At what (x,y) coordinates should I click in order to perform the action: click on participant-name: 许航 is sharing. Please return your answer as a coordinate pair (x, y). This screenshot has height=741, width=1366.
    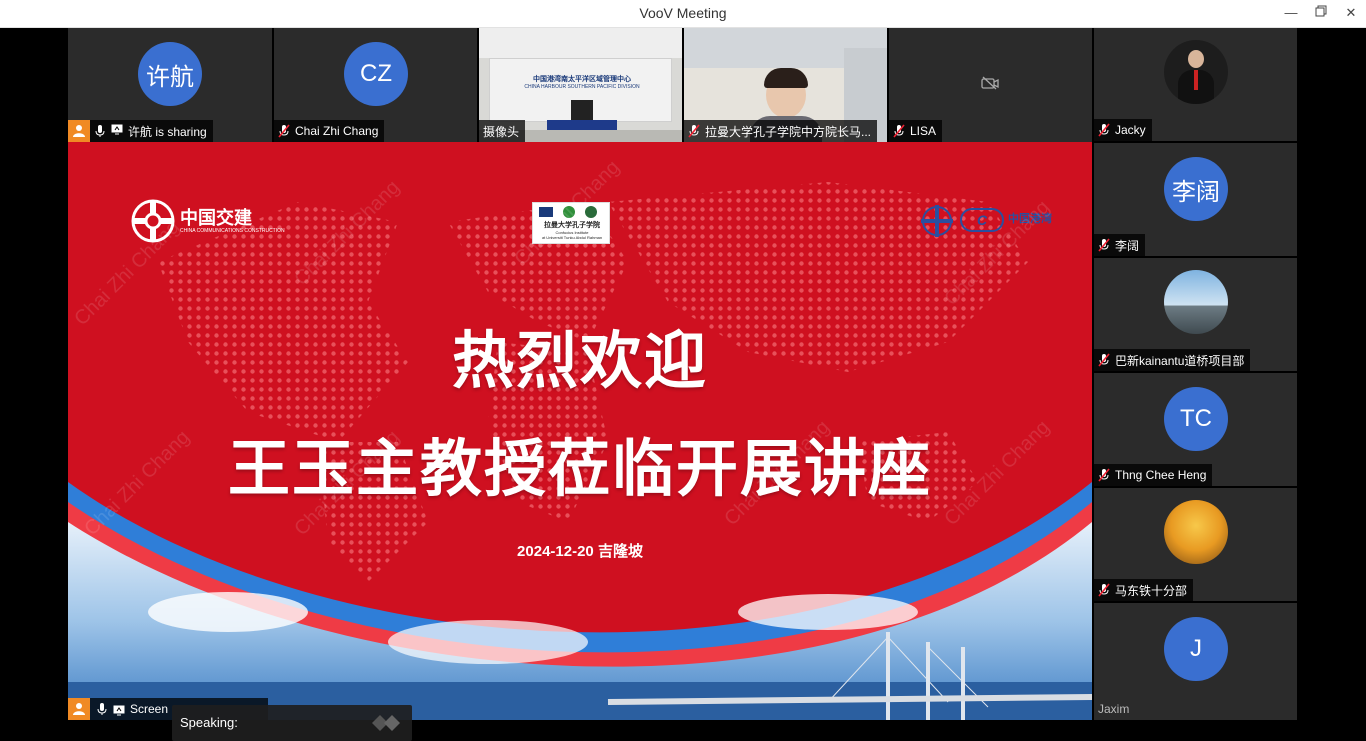
    Looking at the image, I should click on (167, 131).